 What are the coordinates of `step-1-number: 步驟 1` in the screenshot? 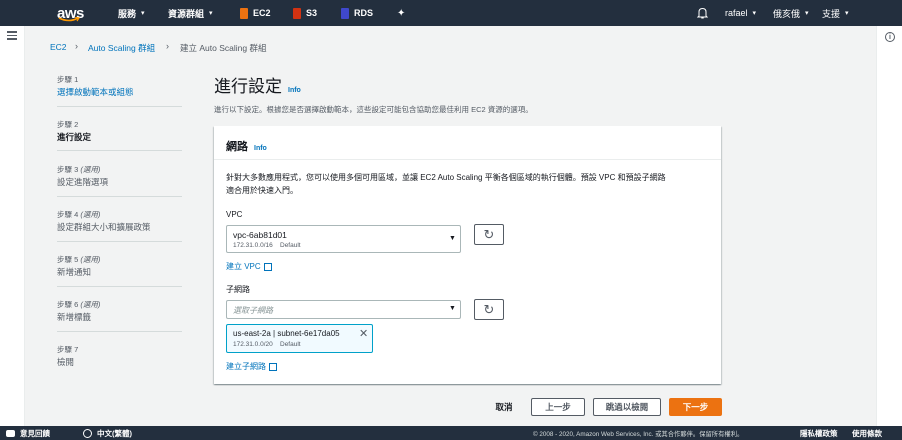 It's located at (68, 79).